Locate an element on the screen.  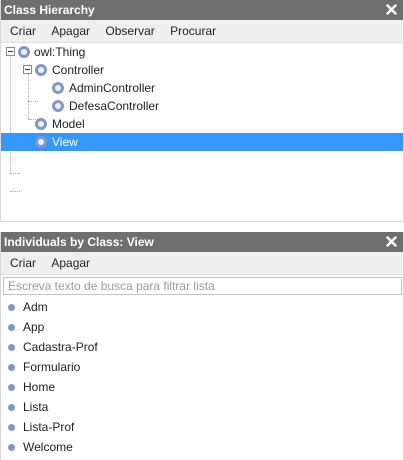
list-item-label: App is located at coordinates (34, 327).